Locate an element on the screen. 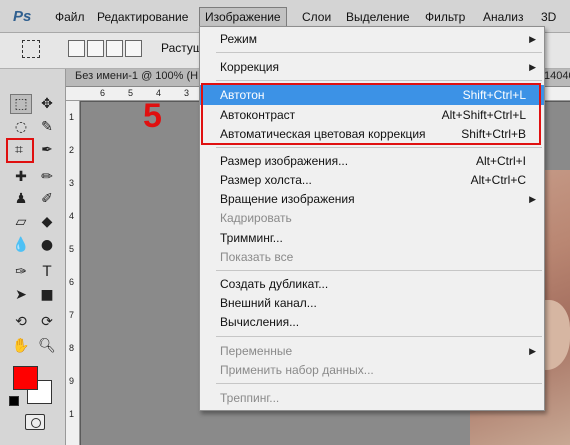  menu-item-canvas-size: Размер холста... Alt+Ctrl+C is located at coordinates (372, 180).